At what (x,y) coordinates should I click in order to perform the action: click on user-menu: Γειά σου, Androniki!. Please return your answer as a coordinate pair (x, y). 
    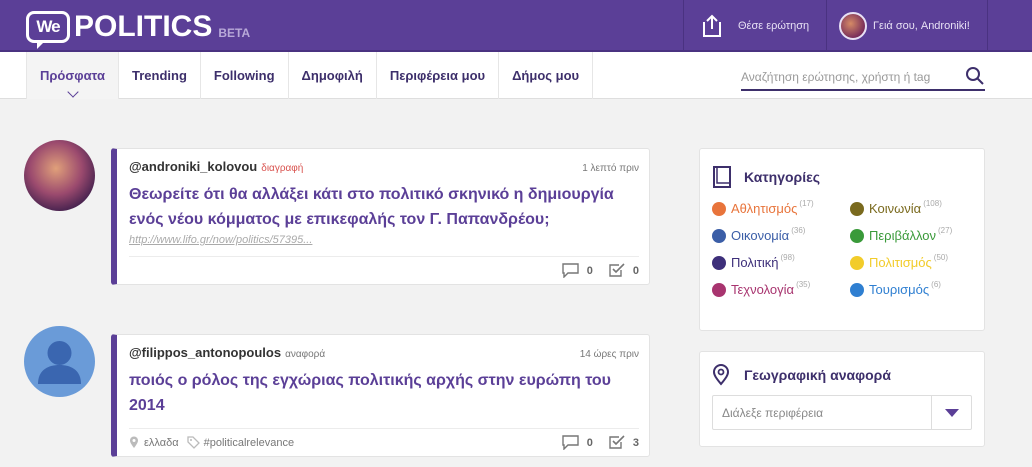
    Looking at the image, I should click on (907, 26).